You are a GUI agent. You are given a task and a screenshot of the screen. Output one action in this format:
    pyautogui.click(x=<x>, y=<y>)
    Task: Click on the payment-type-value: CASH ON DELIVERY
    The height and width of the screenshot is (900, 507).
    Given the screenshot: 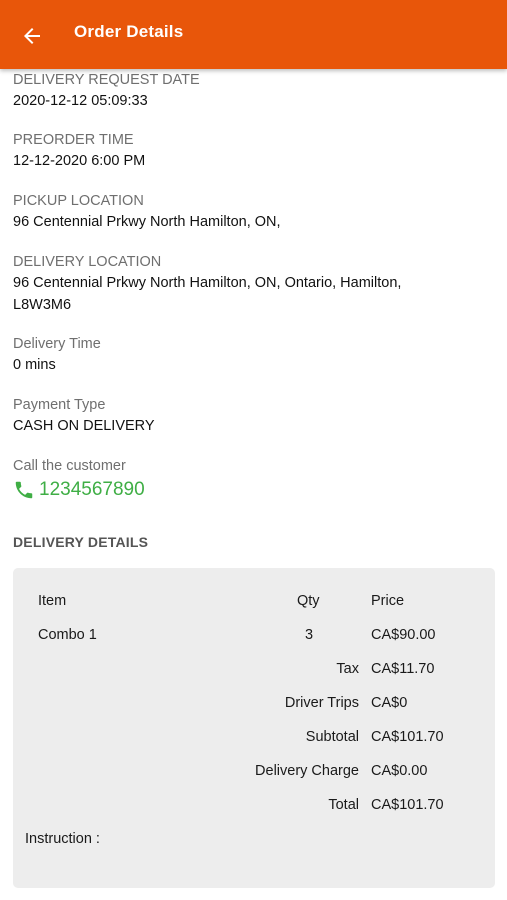 What is the action you would take?
    pyautogui.click(x=84, y=426)
    